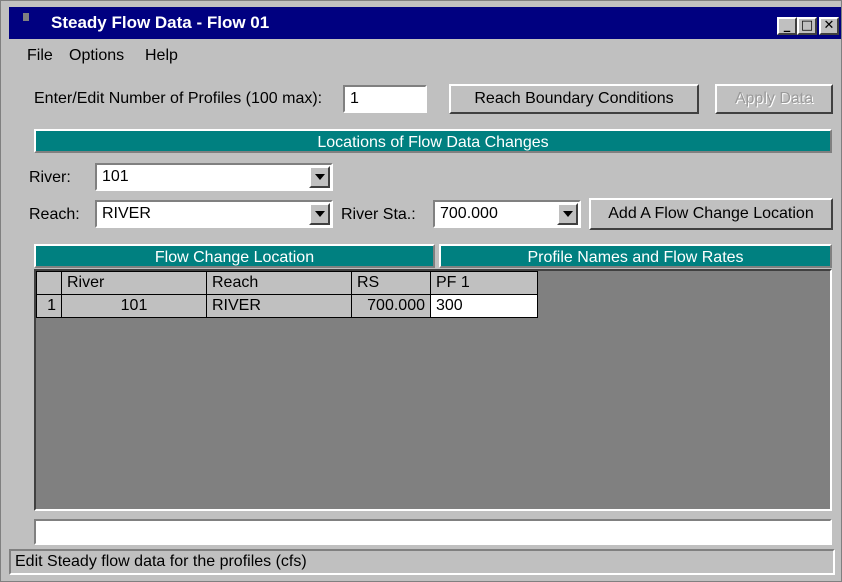 The image size is (842, 582). I want to click on menu-options: Options, so click(96, 56).